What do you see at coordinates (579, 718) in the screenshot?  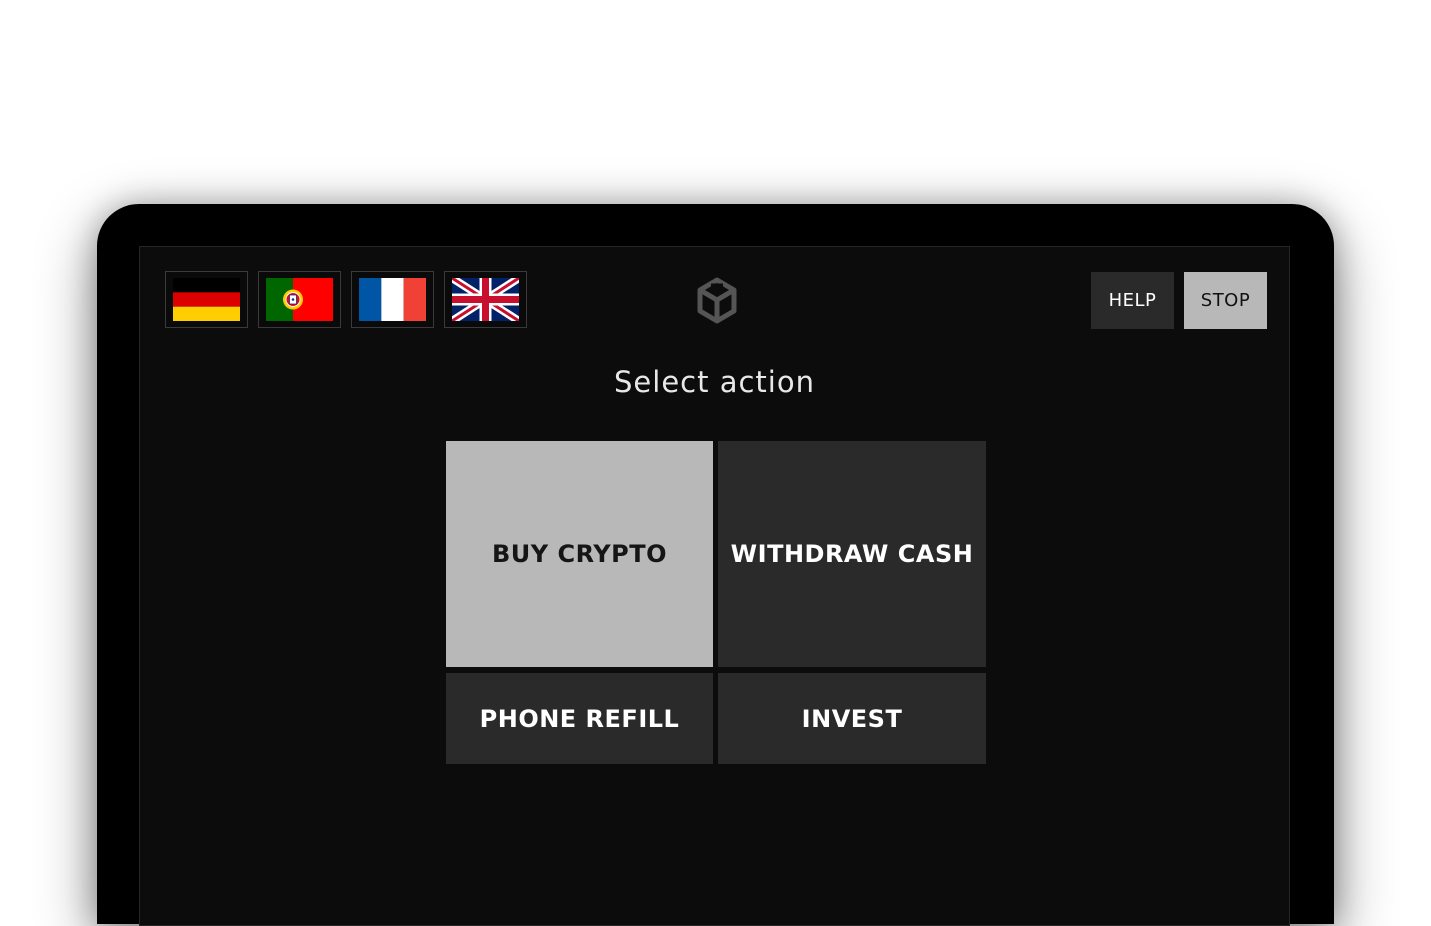 I see `phone-refill-button: PHONE REFILL` at bounding box center [579, 718].